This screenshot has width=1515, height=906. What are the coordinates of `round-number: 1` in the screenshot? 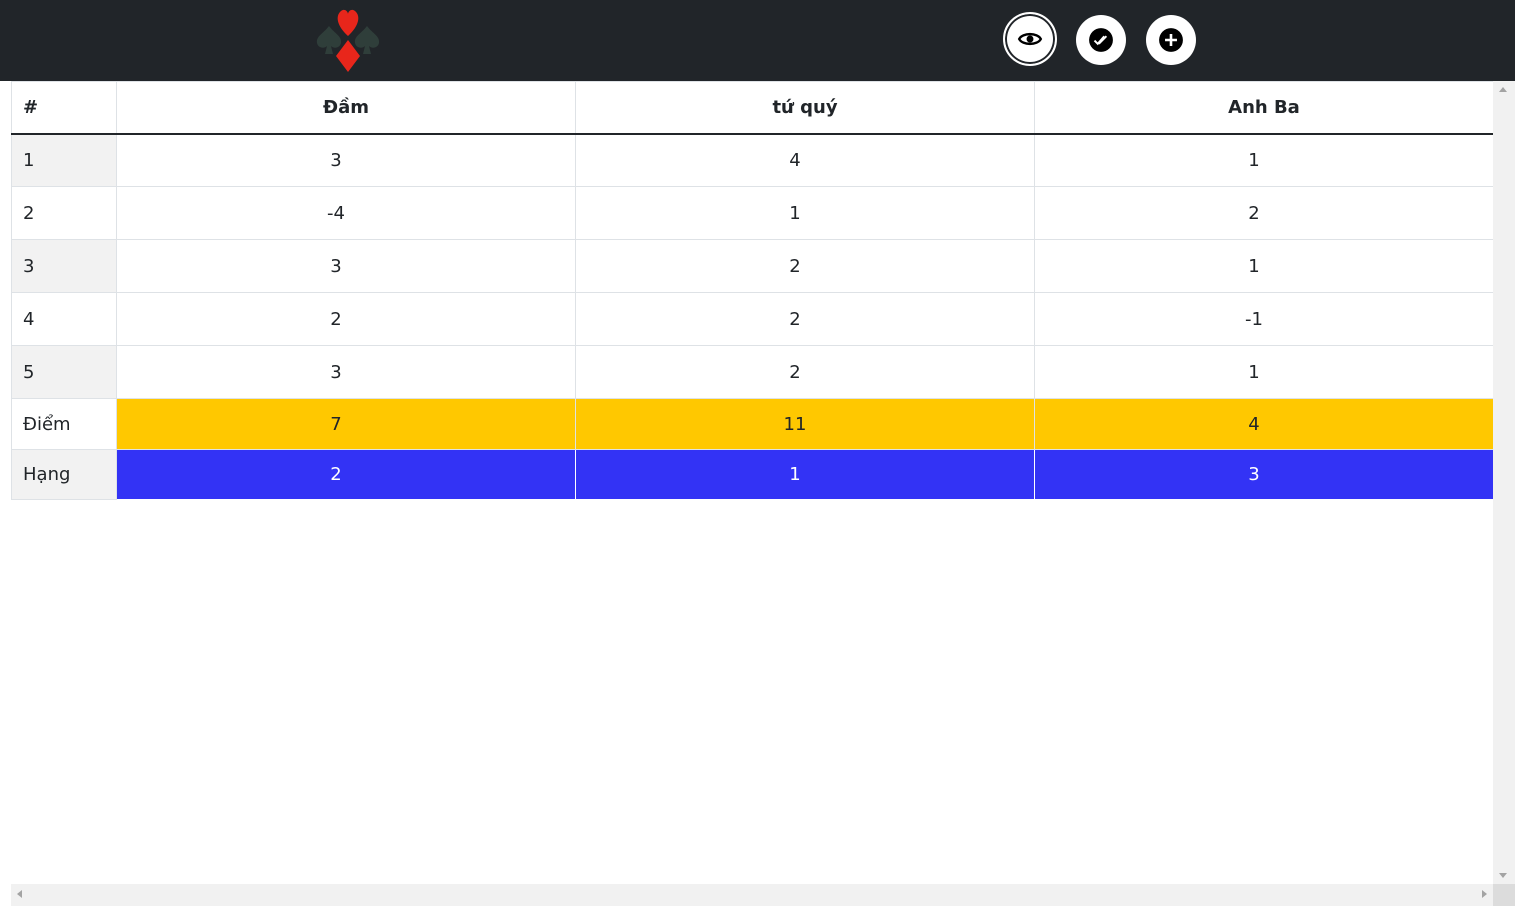 It's located at (64, 160).